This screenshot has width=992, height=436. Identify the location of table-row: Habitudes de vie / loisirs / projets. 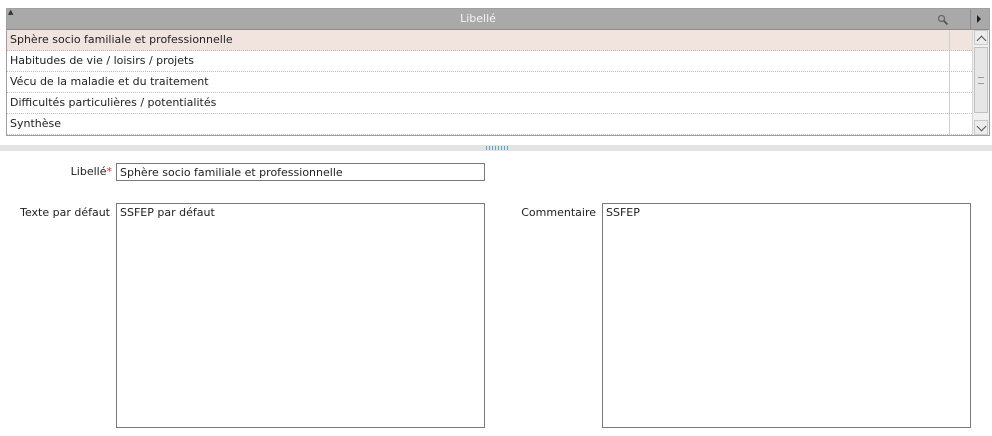
(489, 61).